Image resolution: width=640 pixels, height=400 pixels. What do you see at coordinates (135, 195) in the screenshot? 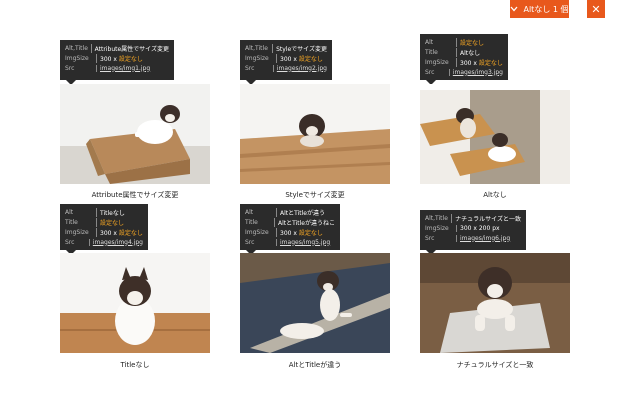
I see `caption-1: Attribute属性でサイズ変更` at bounding box center [135, 195].